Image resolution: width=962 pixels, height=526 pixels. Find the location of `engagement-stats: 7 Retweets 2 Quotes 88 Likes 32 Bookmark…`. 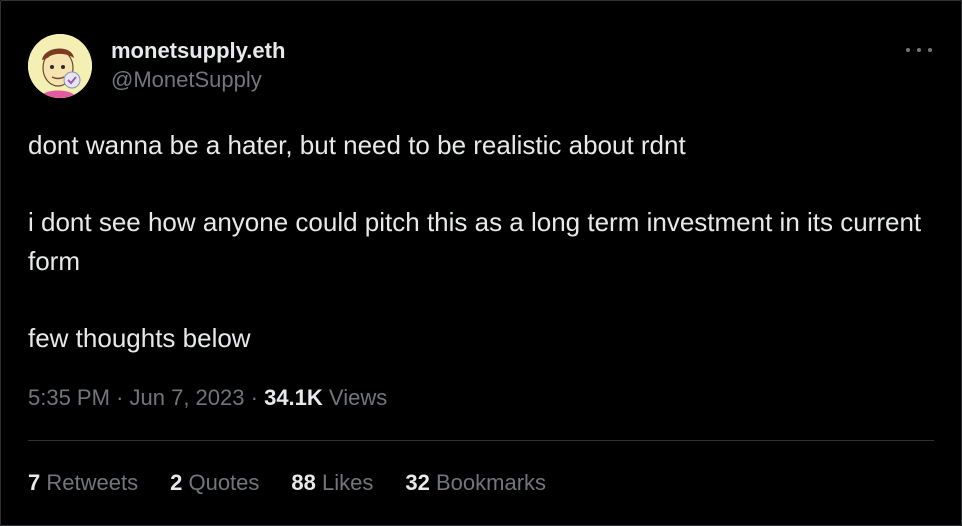

engagement-stats: 7 Retweets 2 Quotes 88 Likes 32 Bookmark… is located at coordinates (303, 483).